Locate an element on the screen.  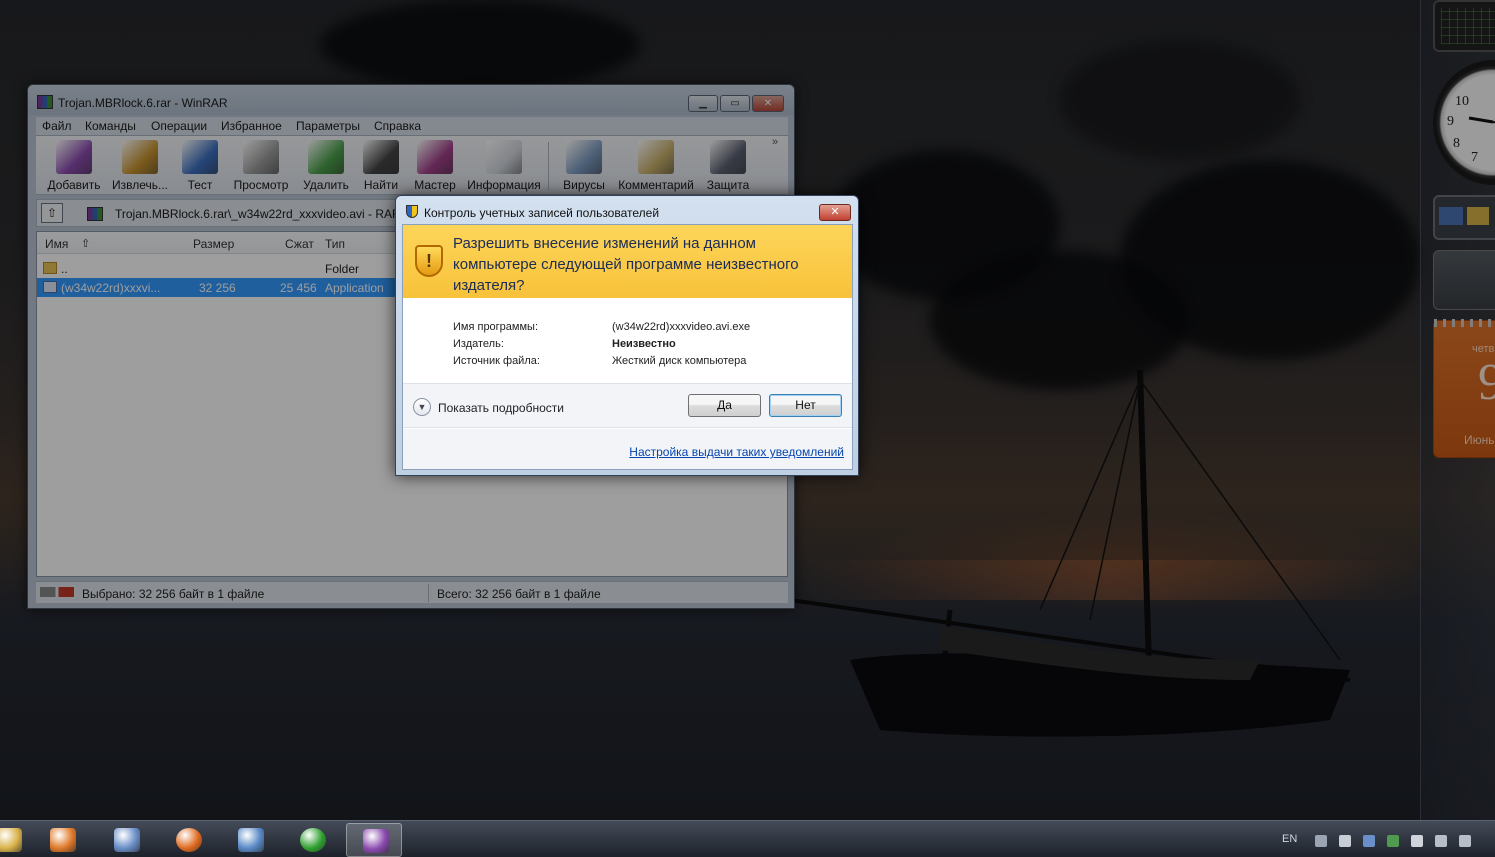
calendar-rings is located at coordinates (1464, 323).